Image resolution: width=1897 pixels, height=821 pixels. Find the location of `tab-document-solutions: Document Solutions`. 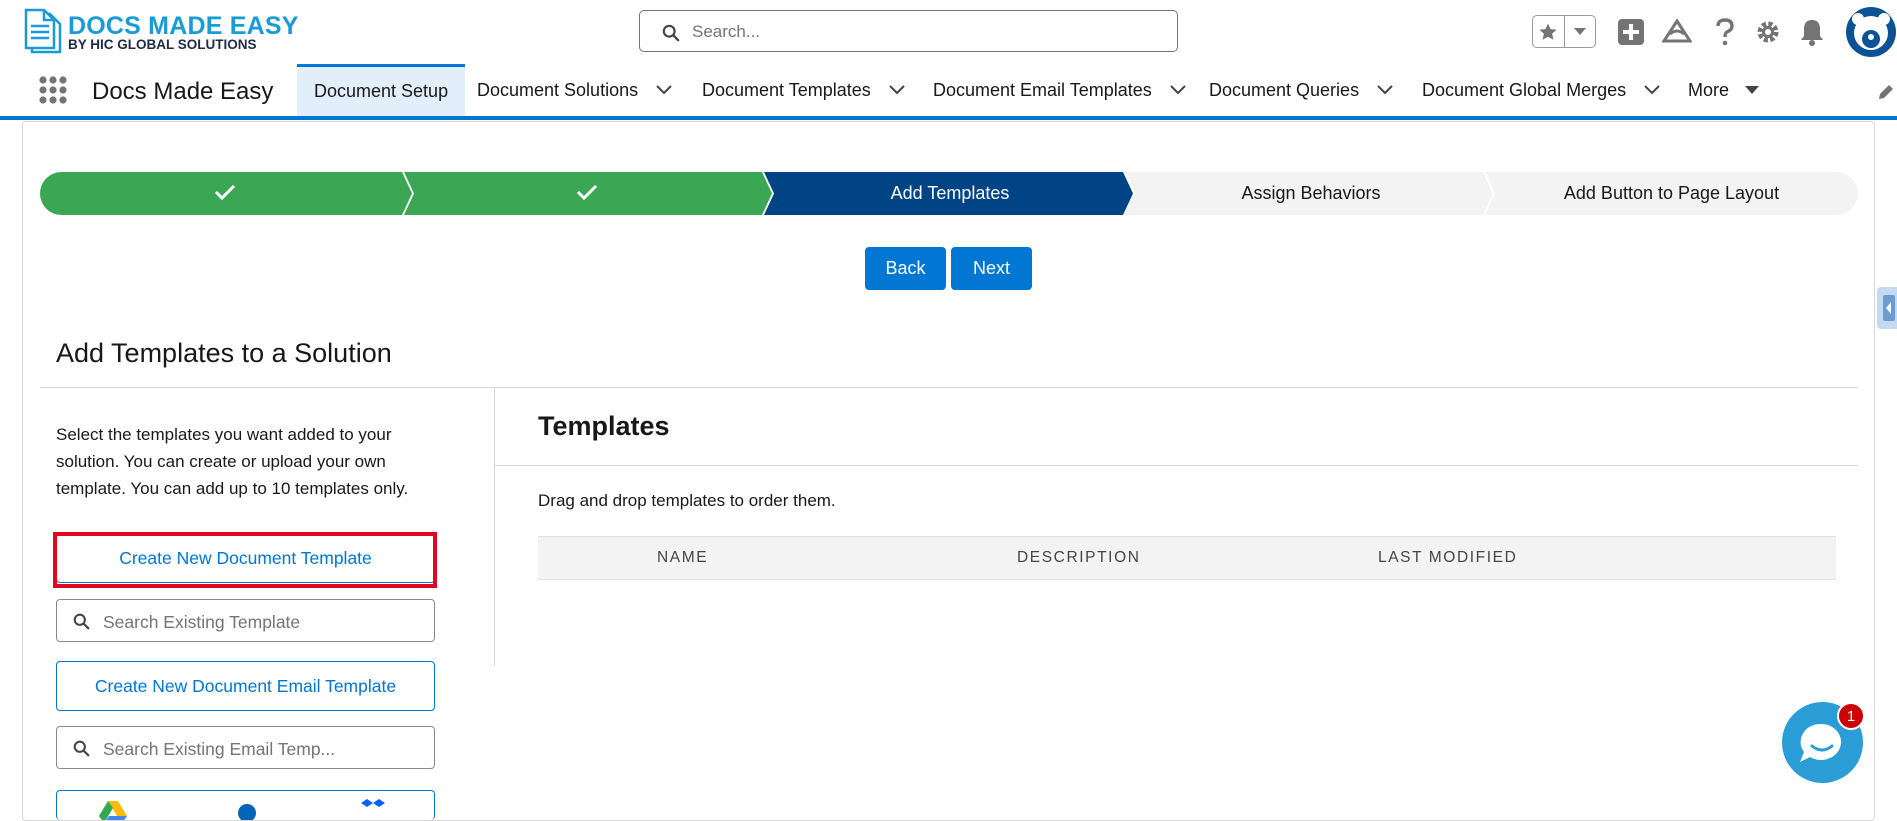

tab-document-solutions: Document Solutions is located at coordinates (574, 90).